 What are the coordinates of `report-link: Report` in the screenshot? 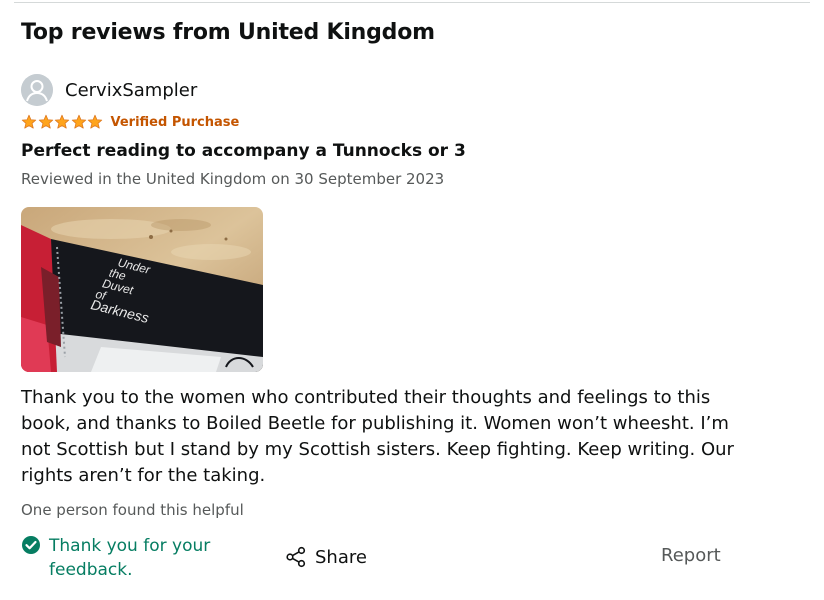 It's located at (691, 555).